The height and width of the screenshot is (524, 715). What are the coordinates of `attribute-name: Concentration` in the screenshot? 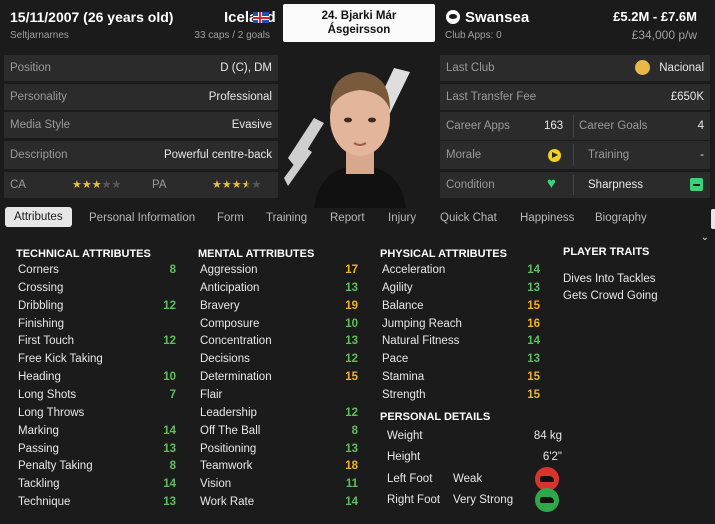 It's located at (236, 341).